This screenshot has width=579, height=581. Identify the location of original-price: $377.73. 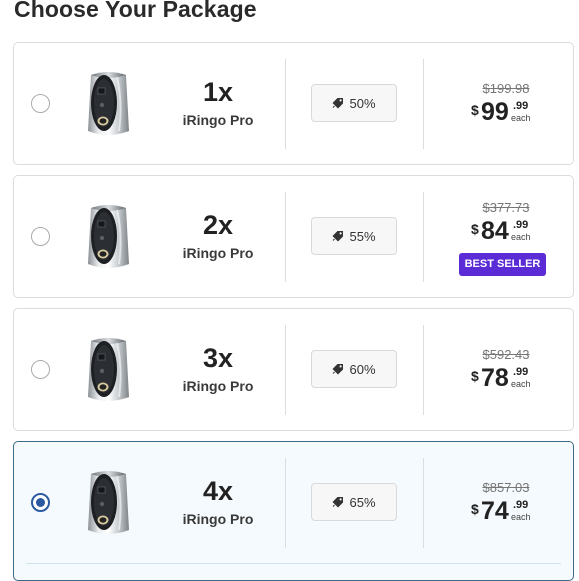
(506, 207).